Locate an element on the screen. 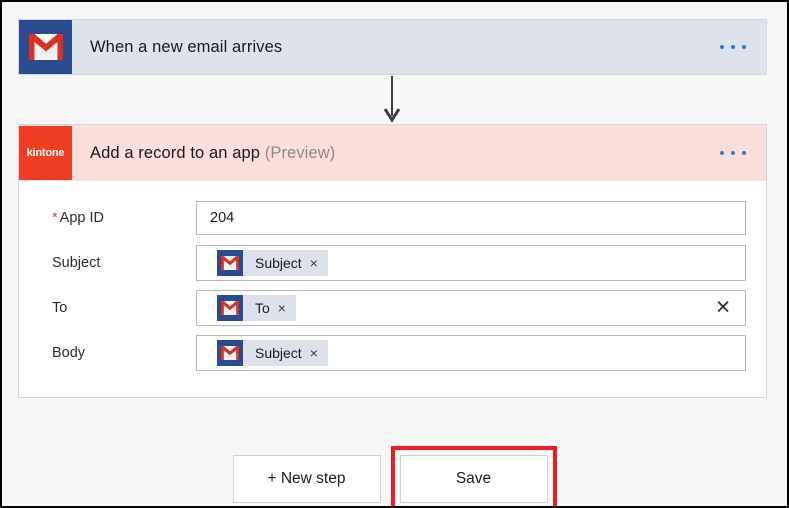 Image resolution: width=789 pixels, height=508 pixels. body-input: Subject × is located at coordinates (471, 352).